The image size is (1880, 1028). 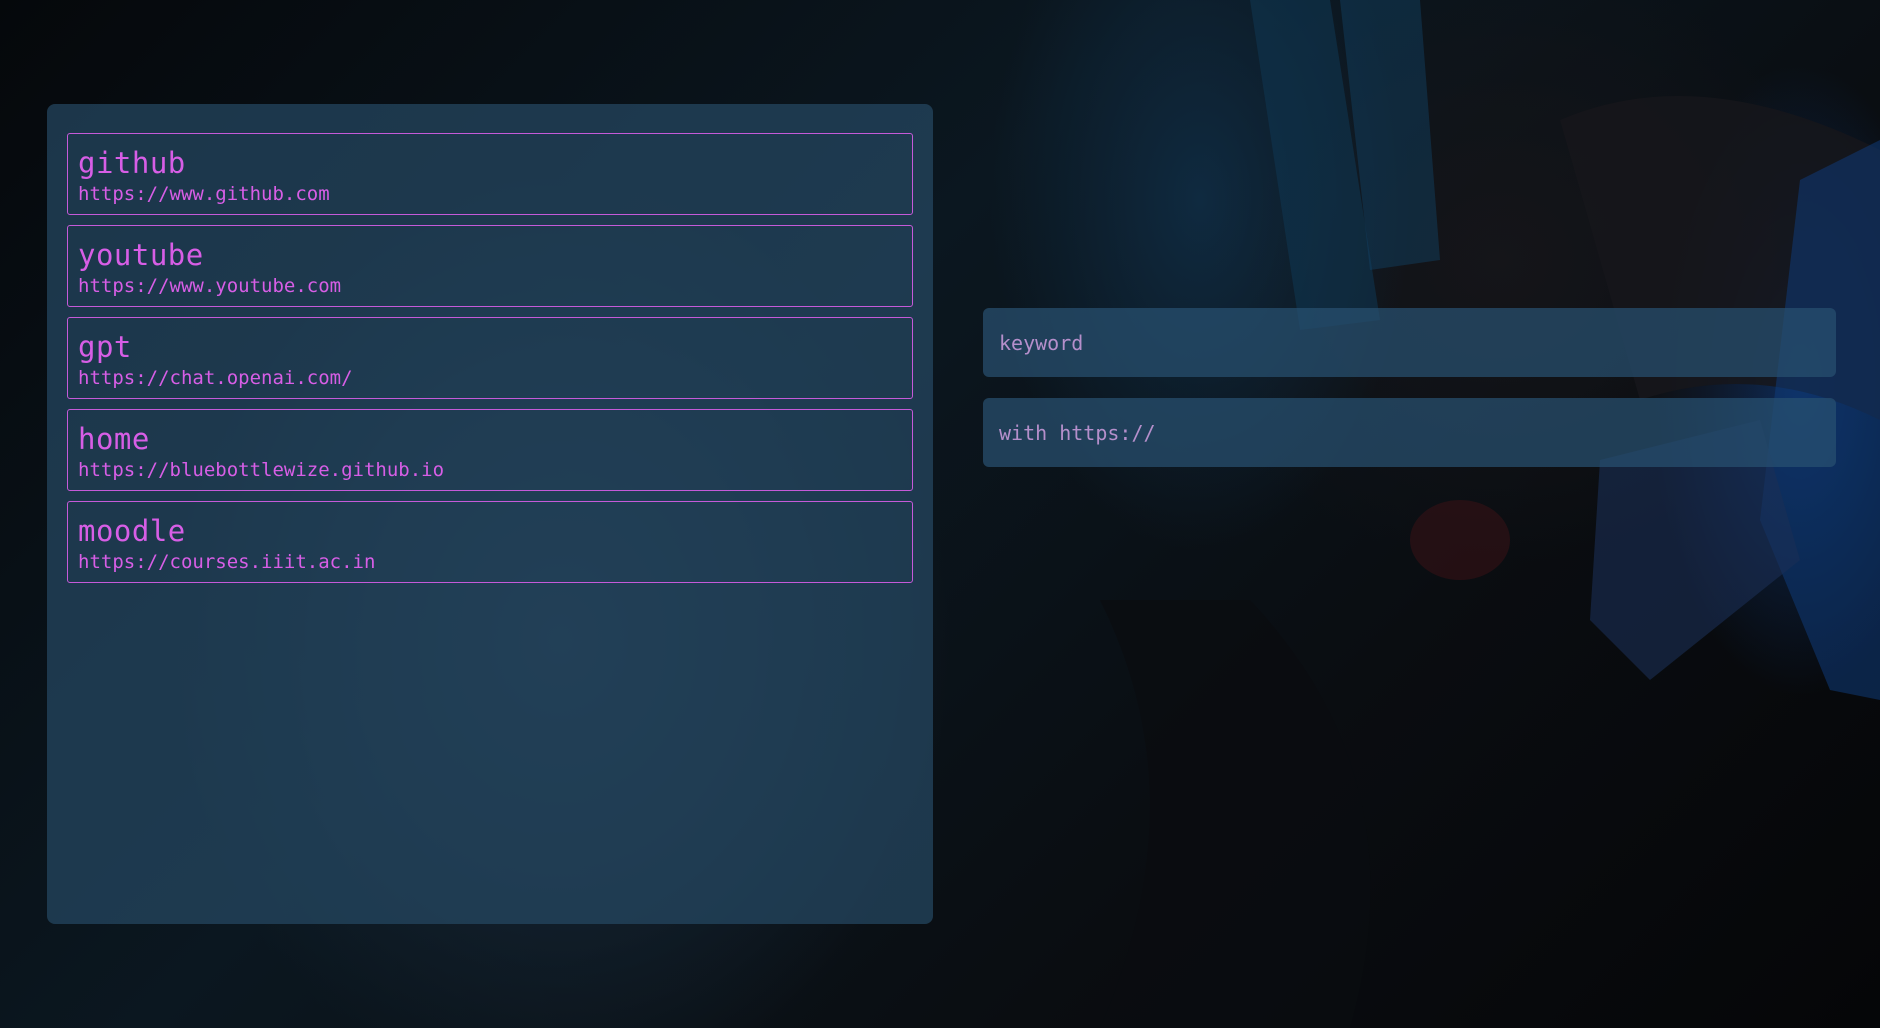 What do you see at coordinates (261, 470) in the screenshot?
I see `bookmark-url: https://bluebottlewize.github.io` at bounding box center [261, 470].